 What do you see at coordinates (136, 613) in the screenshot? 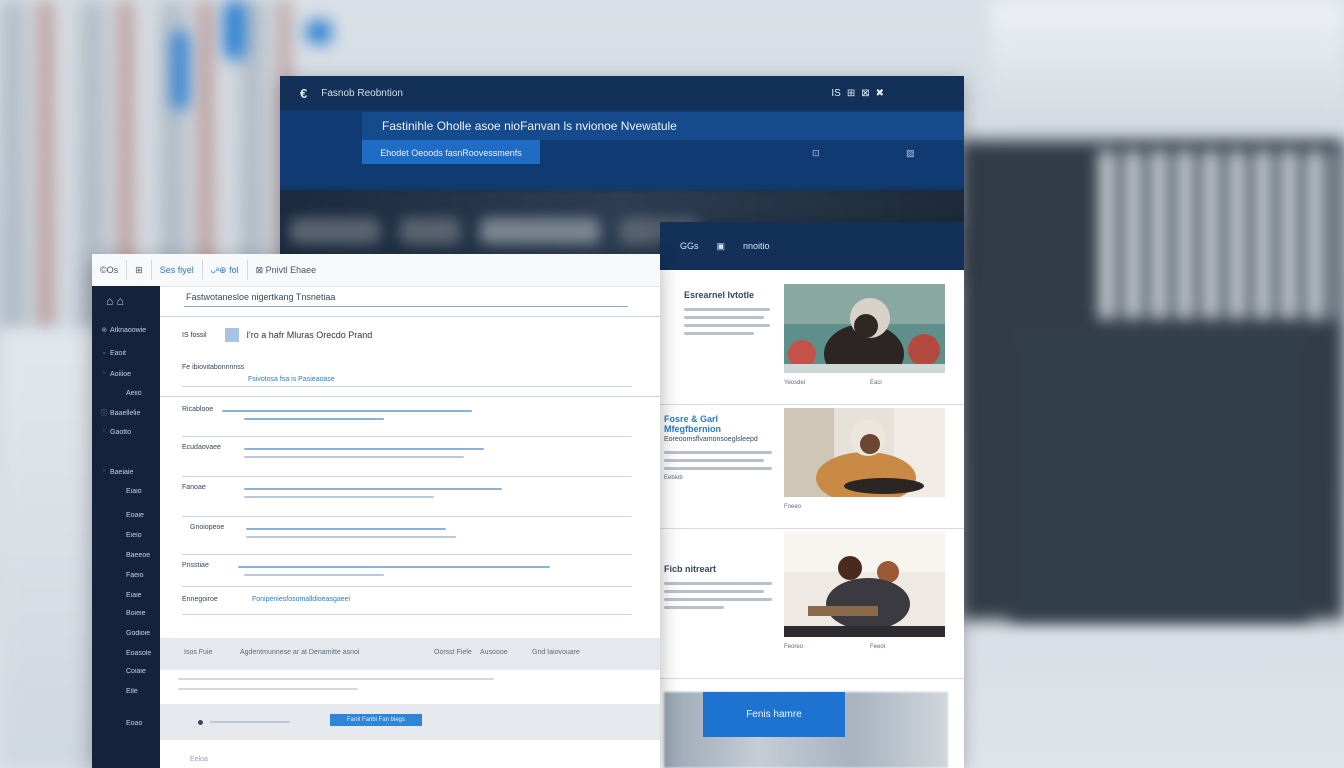
I see `sidebar-item-label: Boieie` at bounding box center [136, 613].